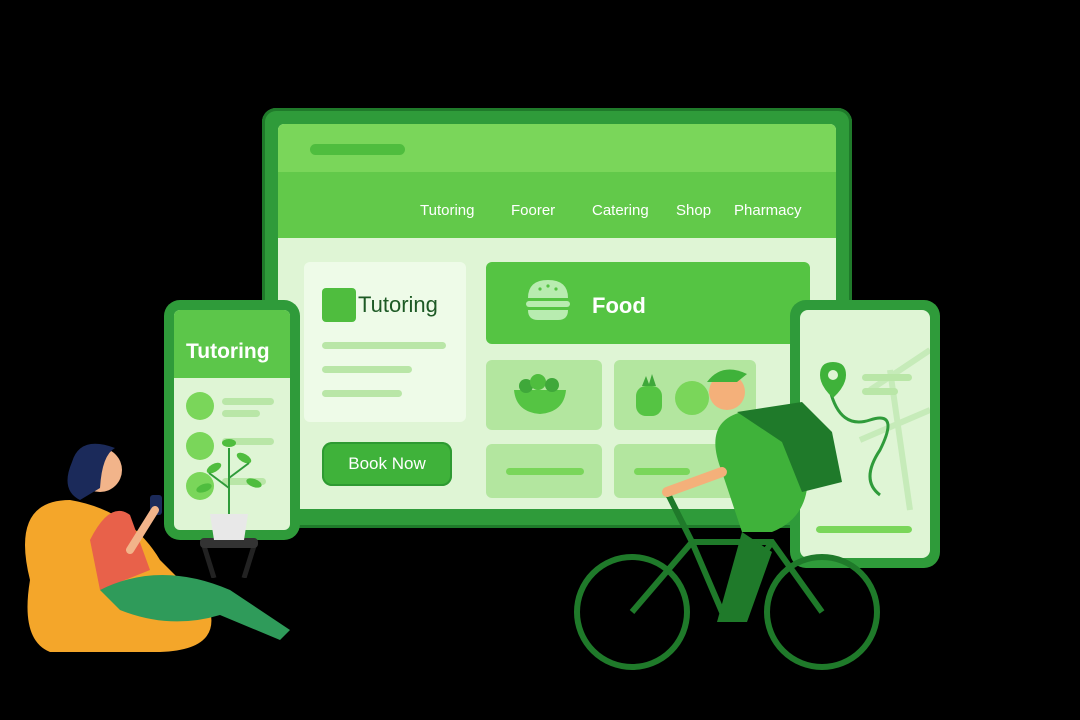  What do you see at coordinates (619, 305) in the screenshot?
I see `food-title: Food` at bounding box center [619, 305].